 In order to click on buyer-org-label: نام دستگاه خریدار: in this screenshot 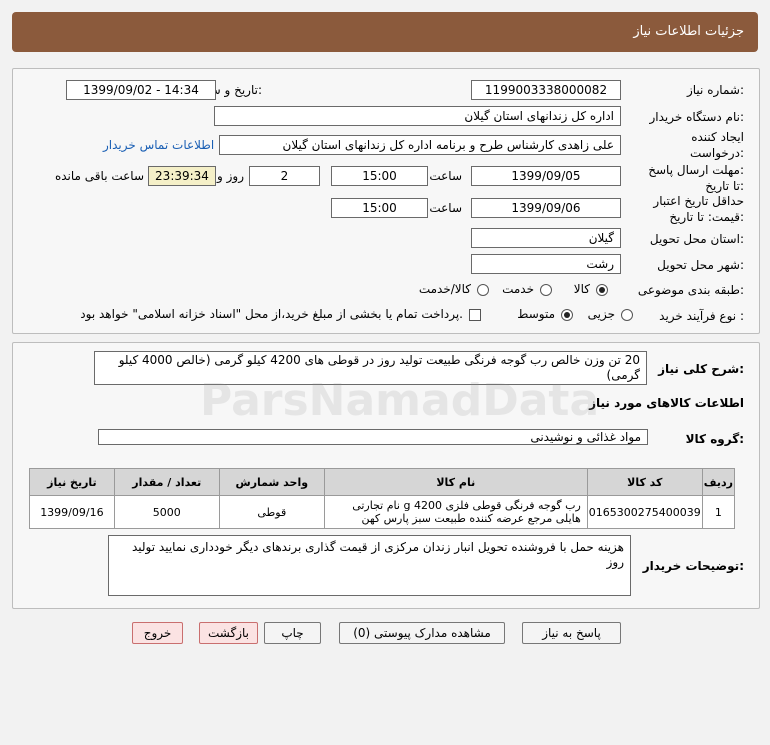, I will do `click(697, 117)`.